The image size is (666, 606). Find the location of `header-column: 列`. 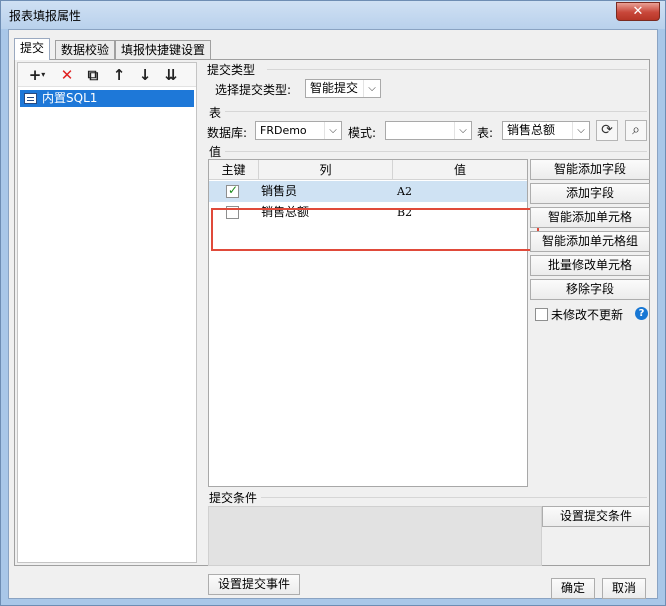

header-column: 列 is located at coordinates (326, 170).